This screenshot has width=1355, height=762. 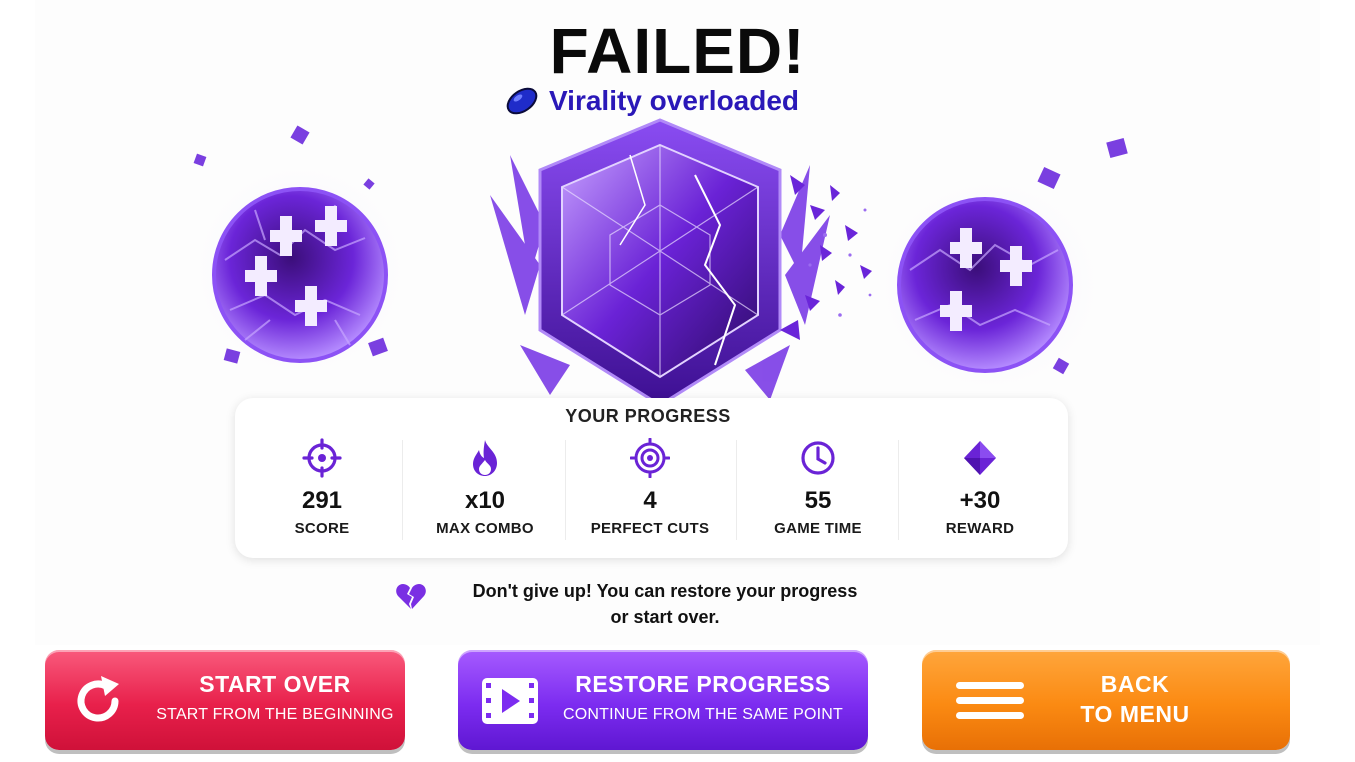 What do you see at coordinates (818, 458) in the screenshot?
I see `clock-icon` at bounding box center [818, 458].